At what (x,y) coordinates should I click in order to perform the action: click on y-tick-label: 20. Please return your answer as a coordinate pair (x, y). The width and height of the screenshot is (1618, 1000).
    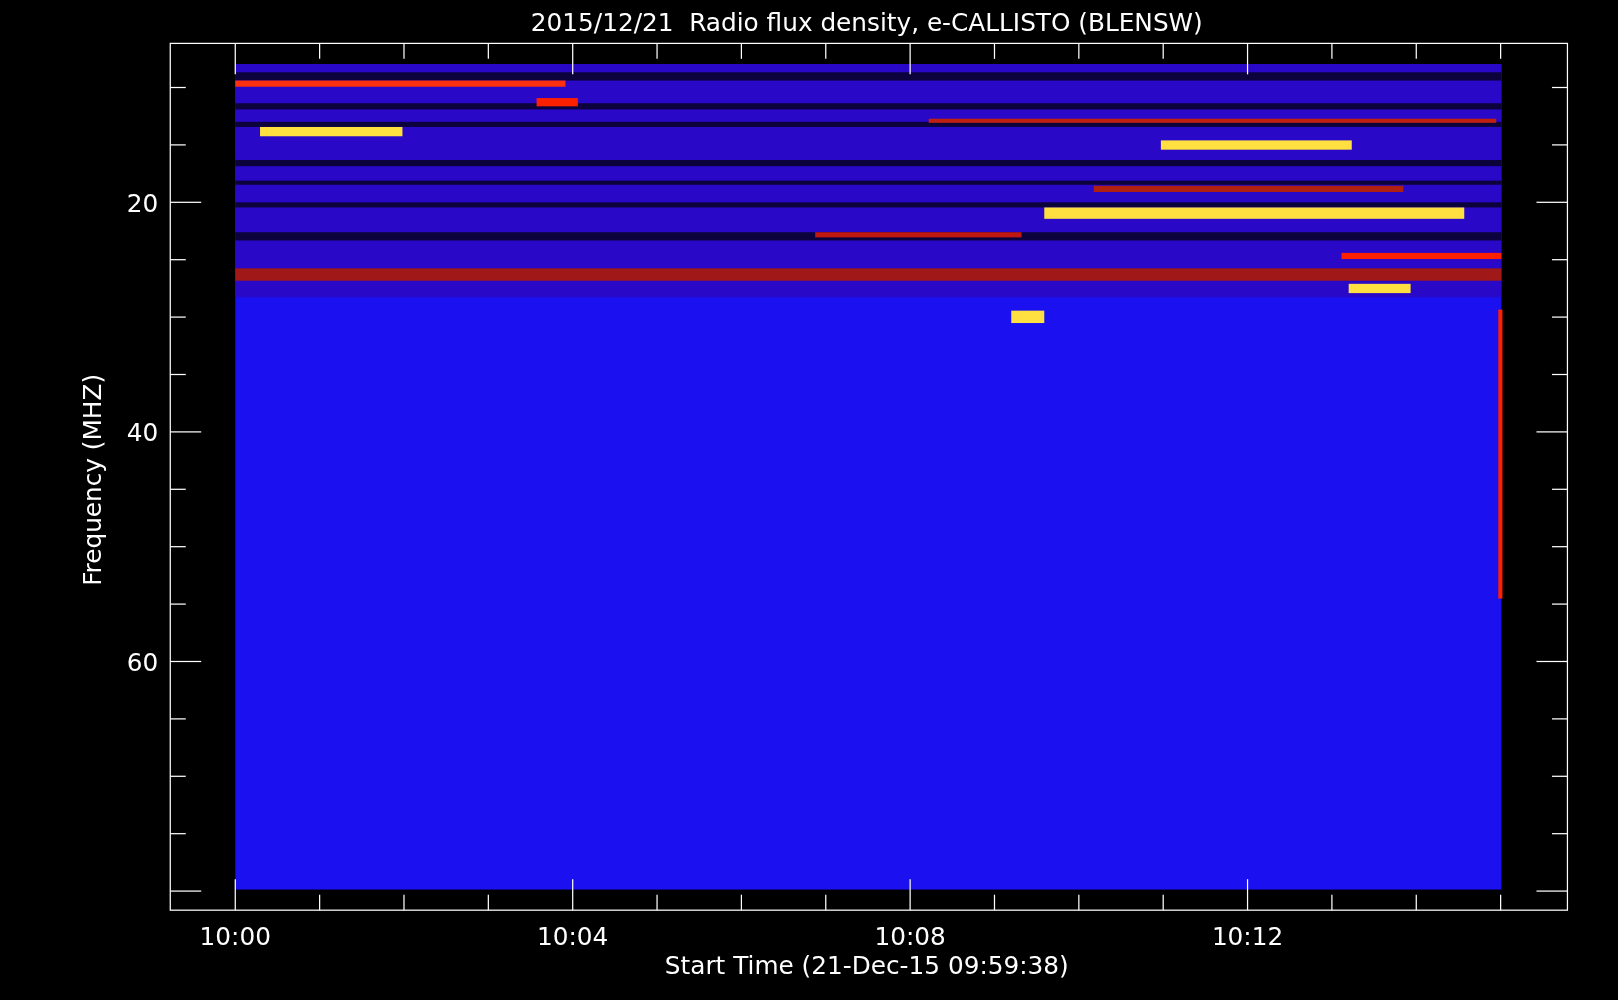
    Looking at the image, I should click on (142, 203).